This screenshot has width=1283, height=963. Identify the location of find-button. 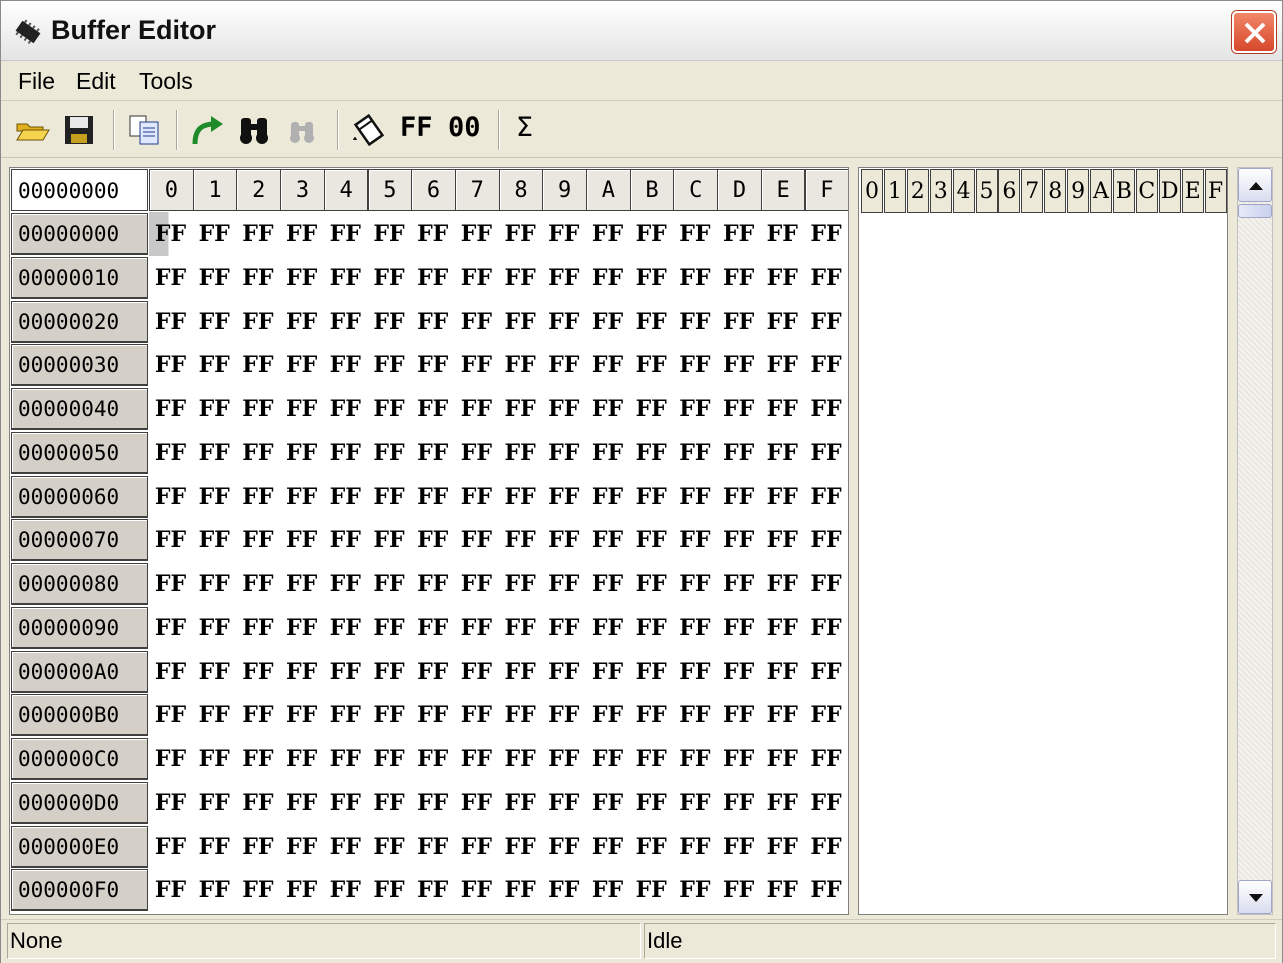
(255, 130).